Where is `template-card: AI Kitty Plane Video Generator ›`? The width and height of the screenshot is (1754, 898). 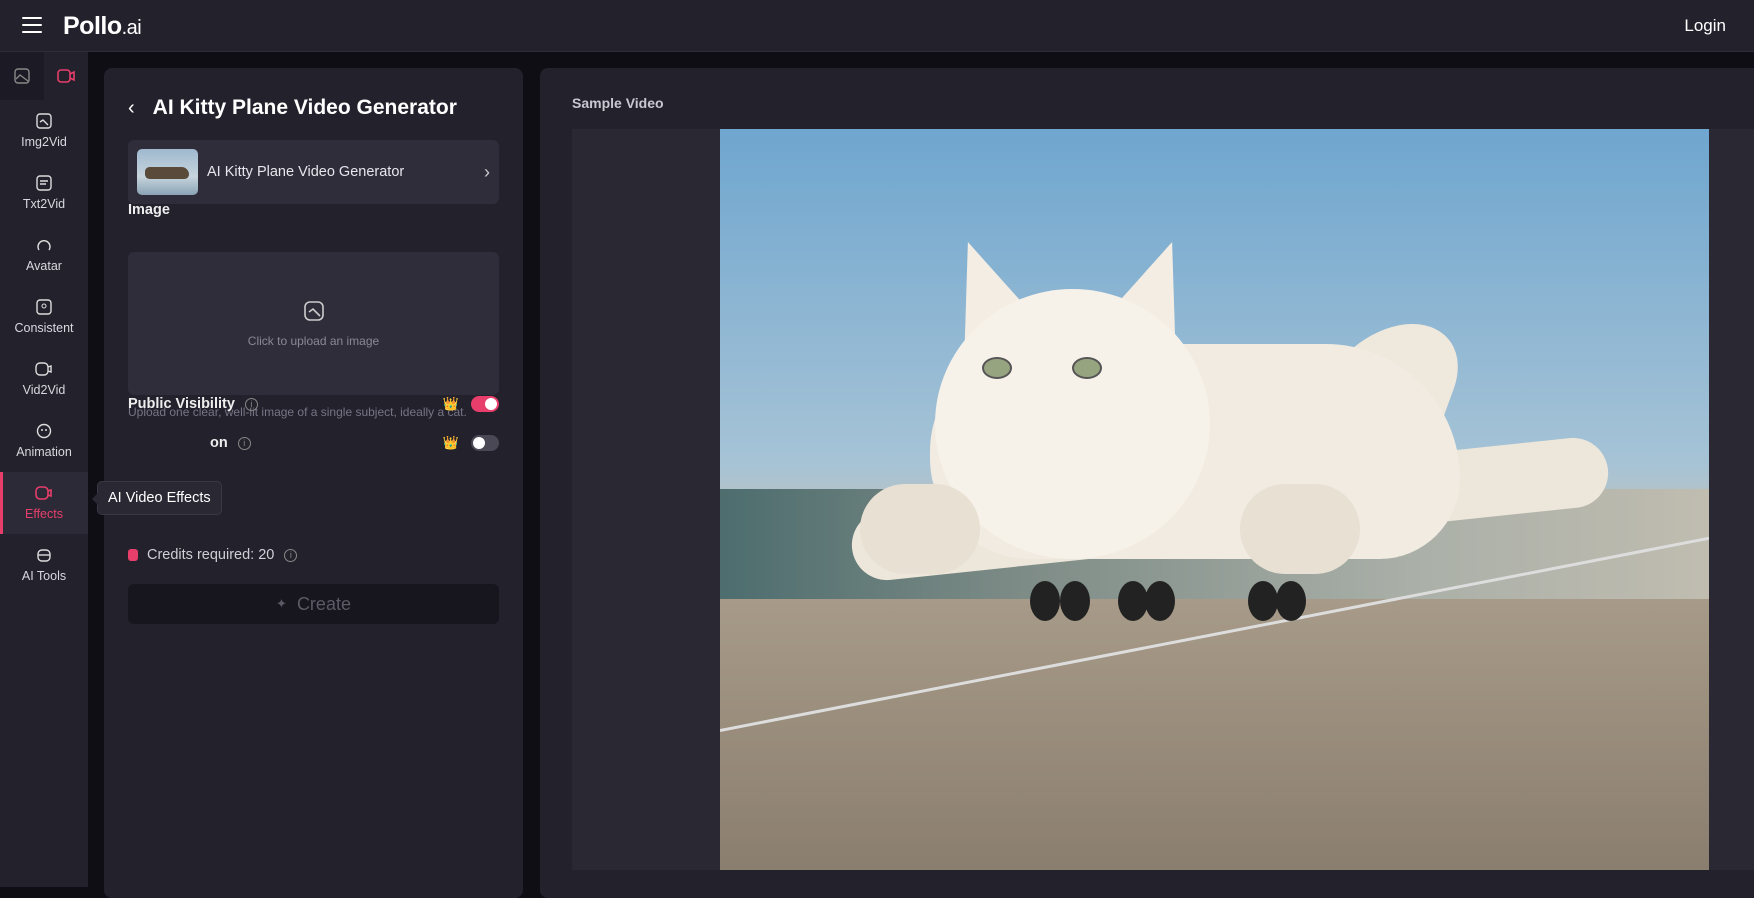 template-card: AI Kitty Plane Video Generator › is located at coordinates (313, 172).